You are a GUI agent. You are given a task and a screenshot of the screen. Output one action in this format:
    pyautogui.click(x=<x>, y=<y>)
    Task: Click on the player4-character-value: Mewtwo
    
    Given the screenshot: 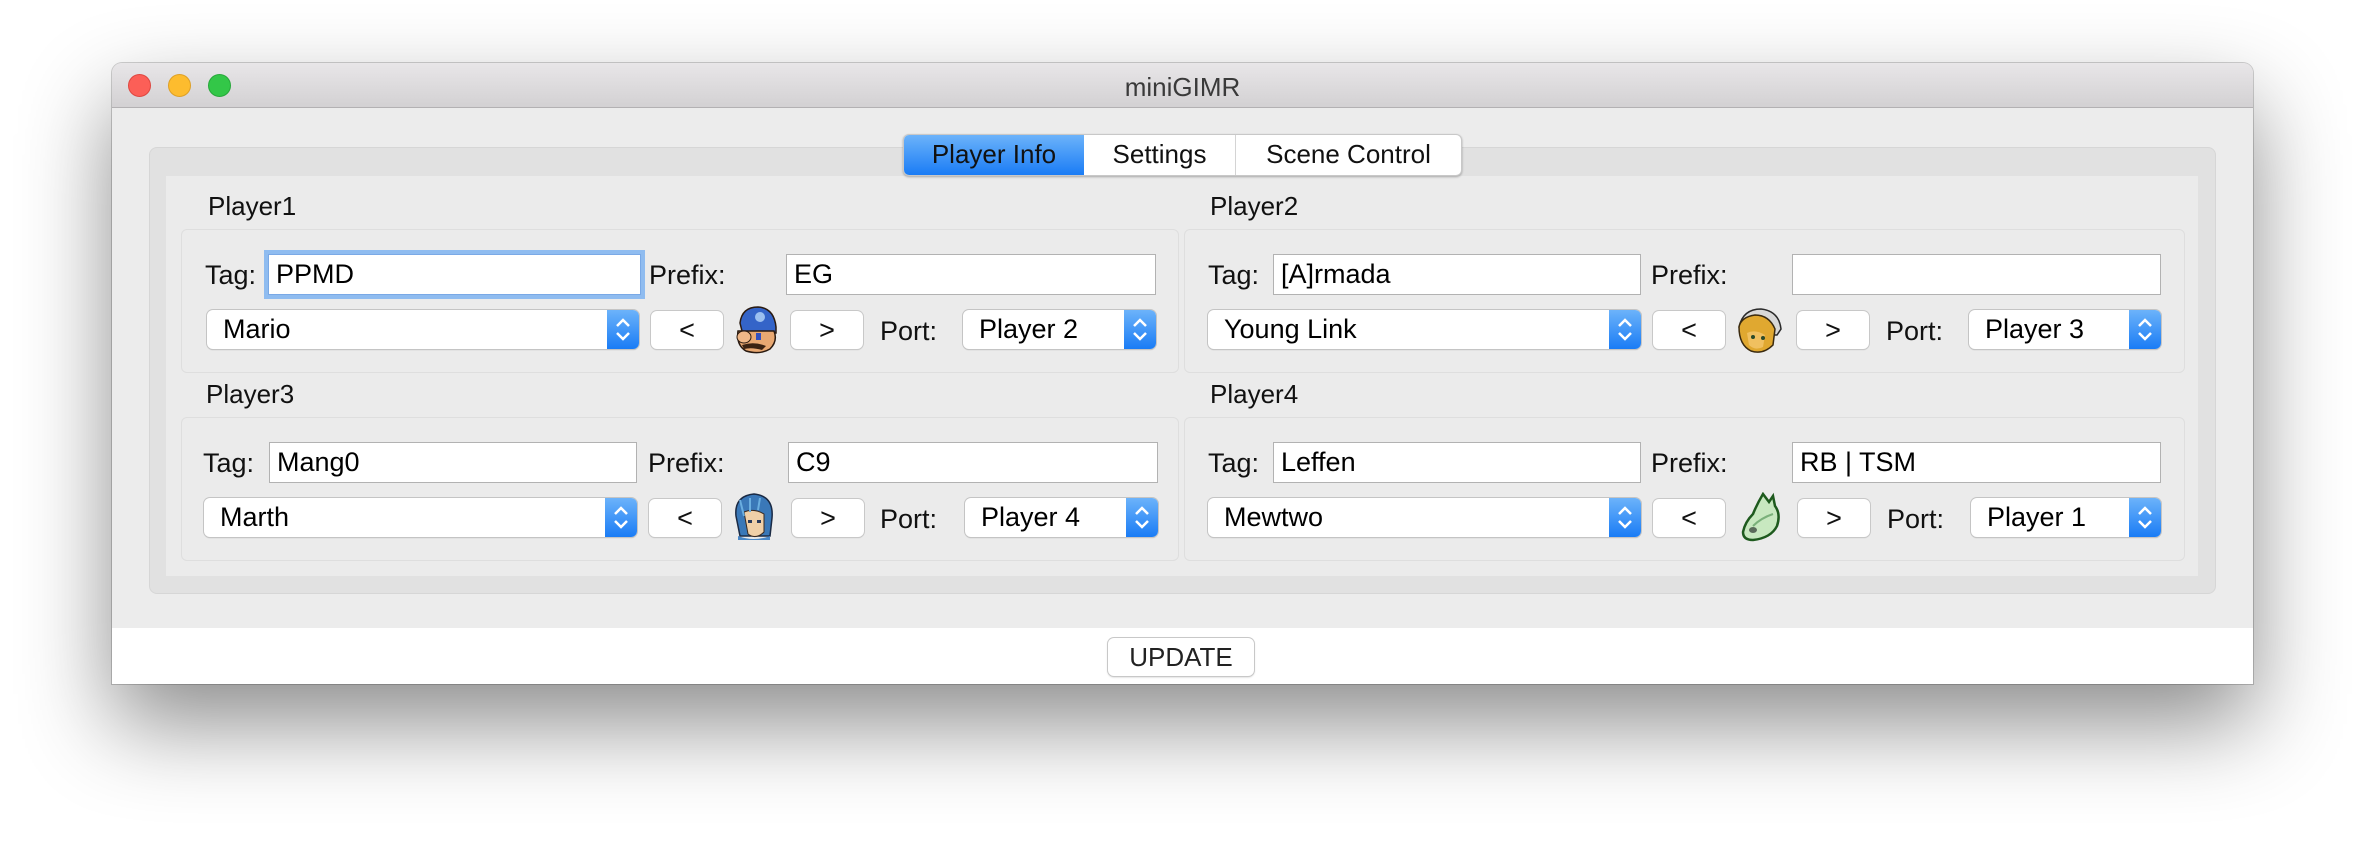 What is the action you would take?
    pyautogui.click(x=1274, y=517)
    